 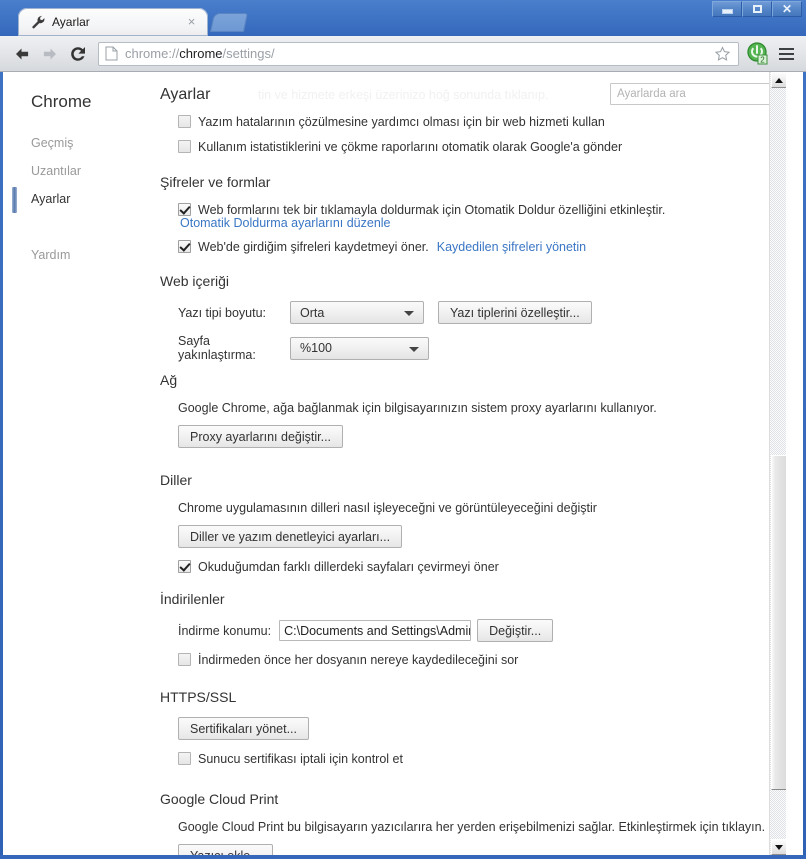 I want to click on section-title-languages: Diller, so click(x=176, y=480).